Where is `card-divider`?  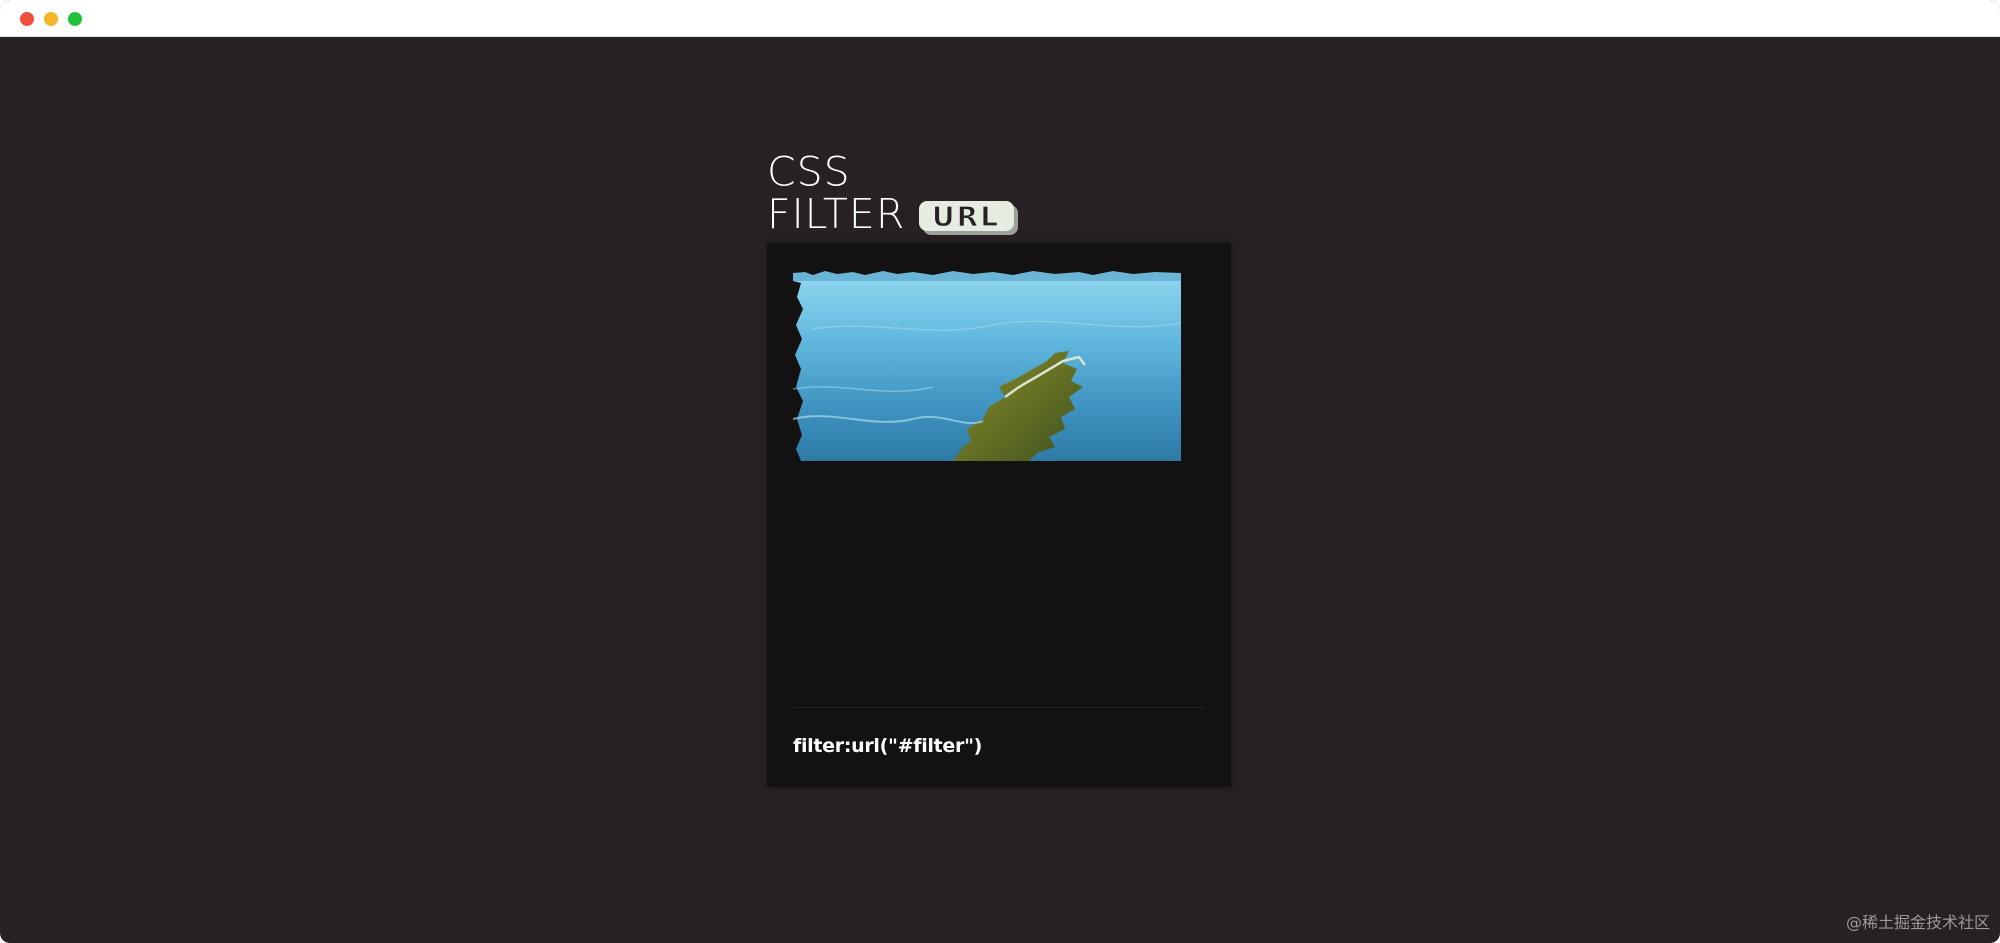 card-divider is located at coordinates (999, 707).